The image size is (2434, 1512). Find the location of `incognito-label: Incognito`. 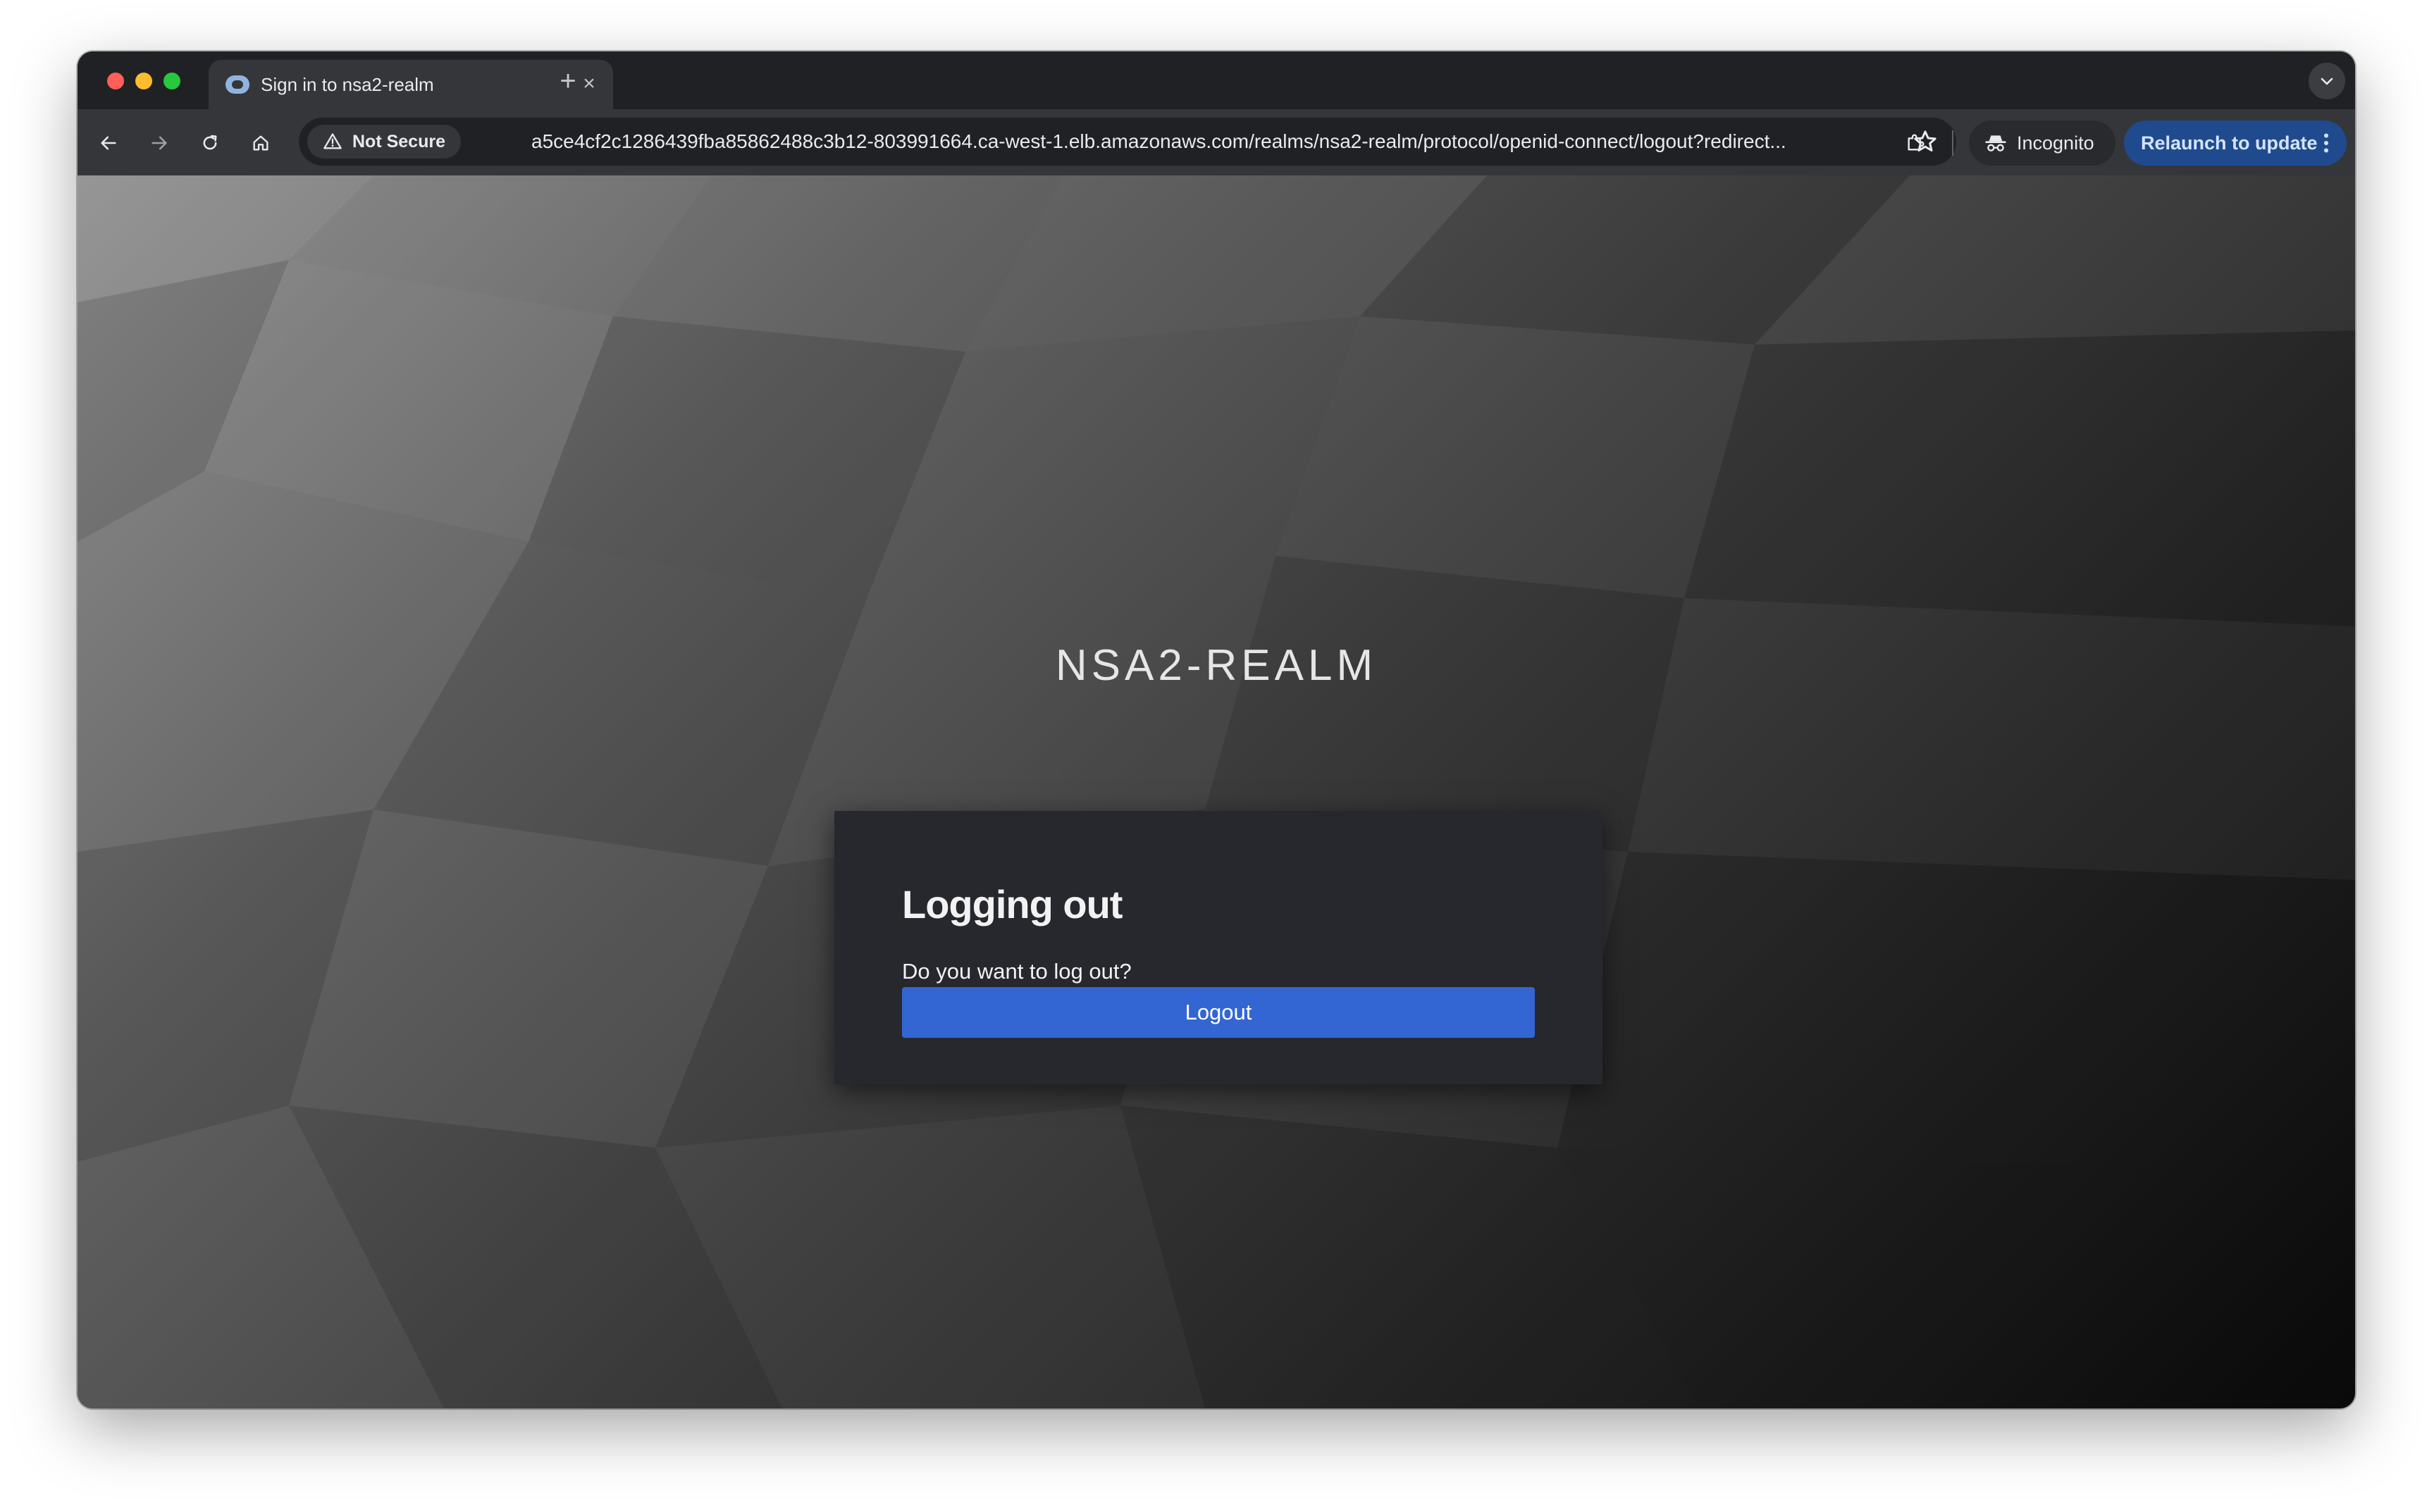

incognito-label: Incognito is located at coordinates (2055, 143).